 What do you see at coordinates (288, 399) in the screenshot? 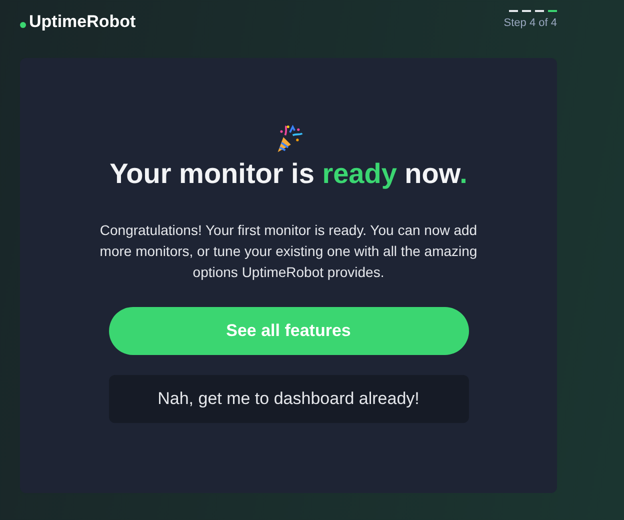
I see `dashboard-button: Nah, get me to dashboard already!` at bounding box center [288, 399].